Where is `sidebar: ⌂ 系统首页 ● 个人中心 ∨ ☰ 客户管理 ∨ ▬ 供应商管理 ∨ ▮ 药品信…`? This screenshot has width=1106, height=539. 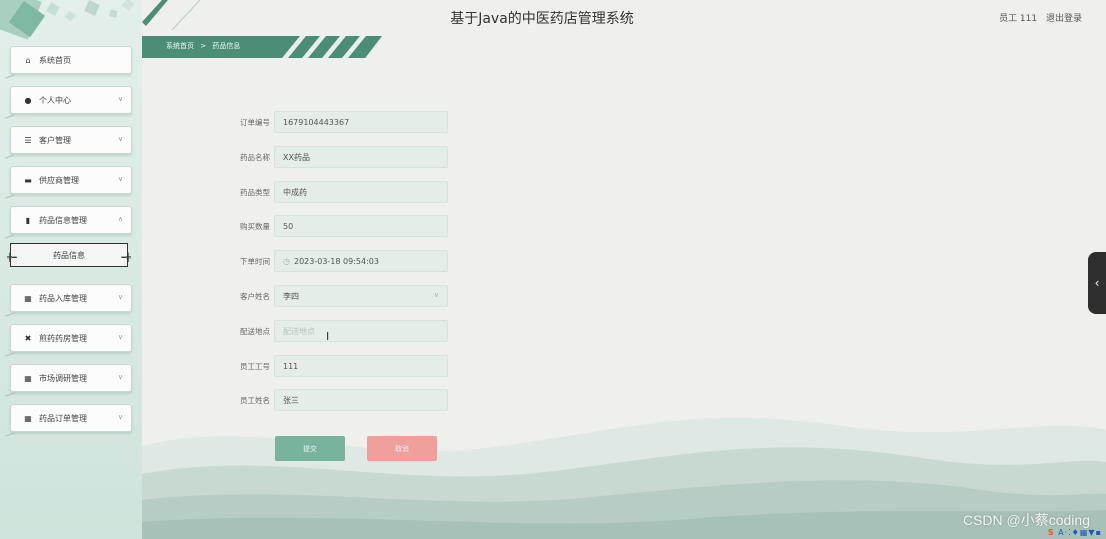 sidebar: ⌂ 系统首页 ● 个人中心 ∨ ☰ 客户管理 ∨ ▬ 供应商管理 ∨ ▮ 药品信… is located at coordinates (71, 269).